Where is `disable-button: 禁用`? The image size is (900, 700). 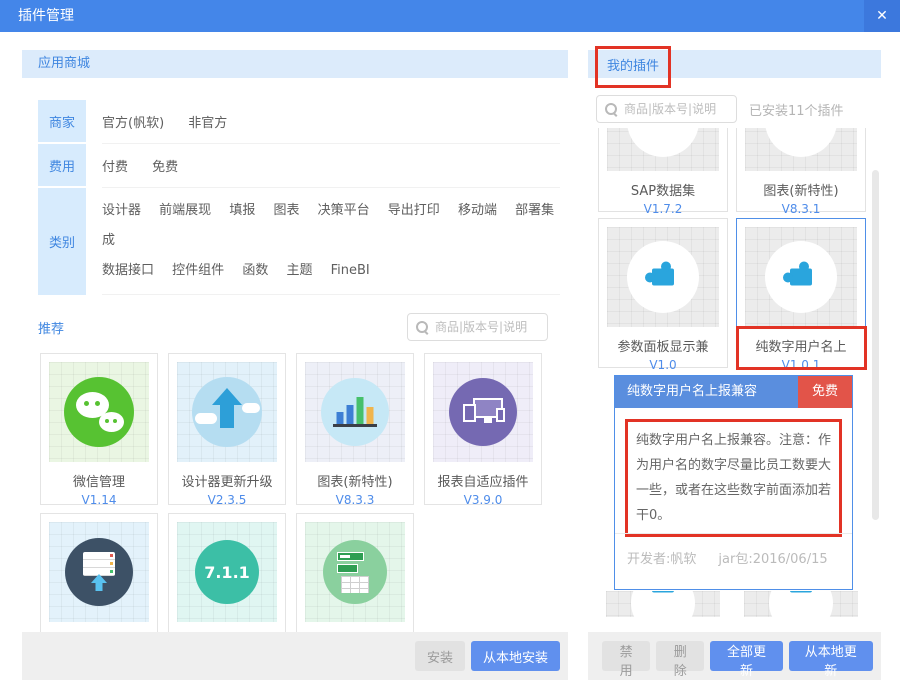 disable-button: 禁用 is located at coordinates (626, 660).